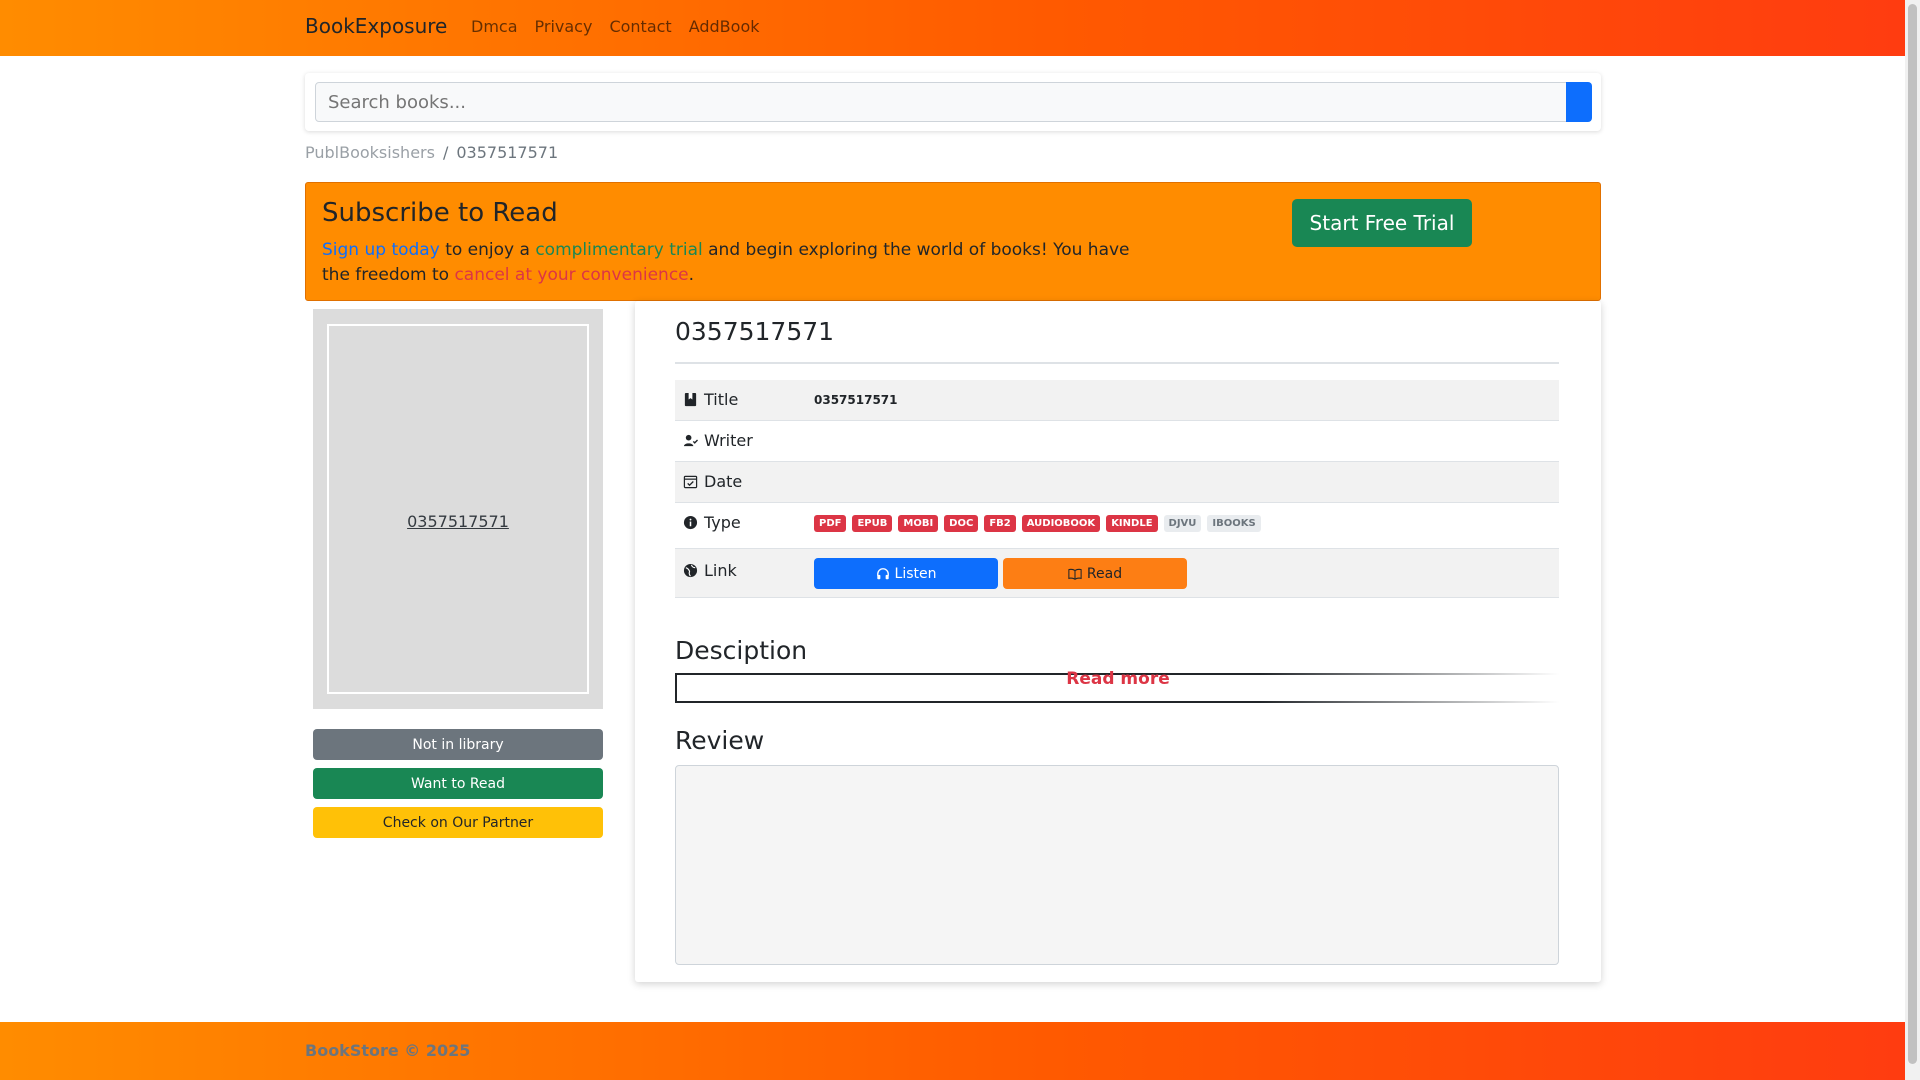  I want to click on bookmark-icon, so click(690, 399).